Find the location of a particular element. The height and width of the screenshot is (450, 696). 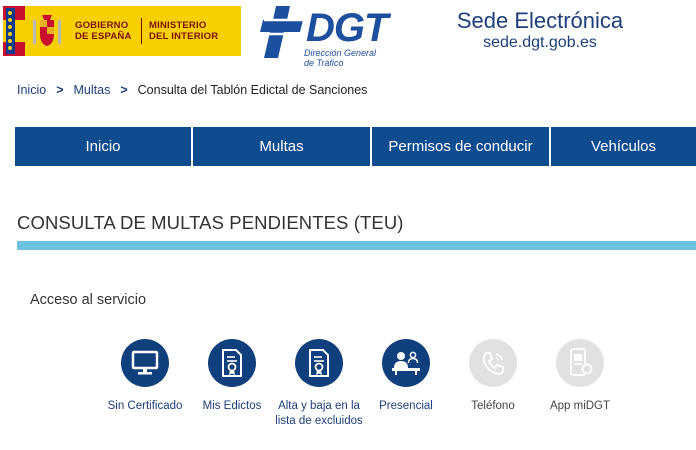

ministerio-label: MINISTERIO DEL INTERIOR is located at coordinates (184, 31).